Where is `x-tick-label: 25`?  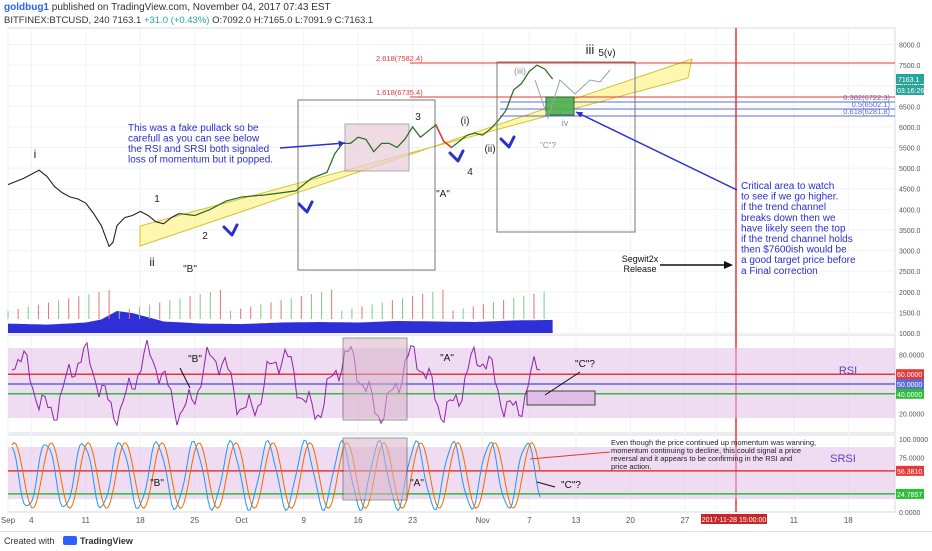 x-tick-label: 25 is located at coordinates (194, 520).